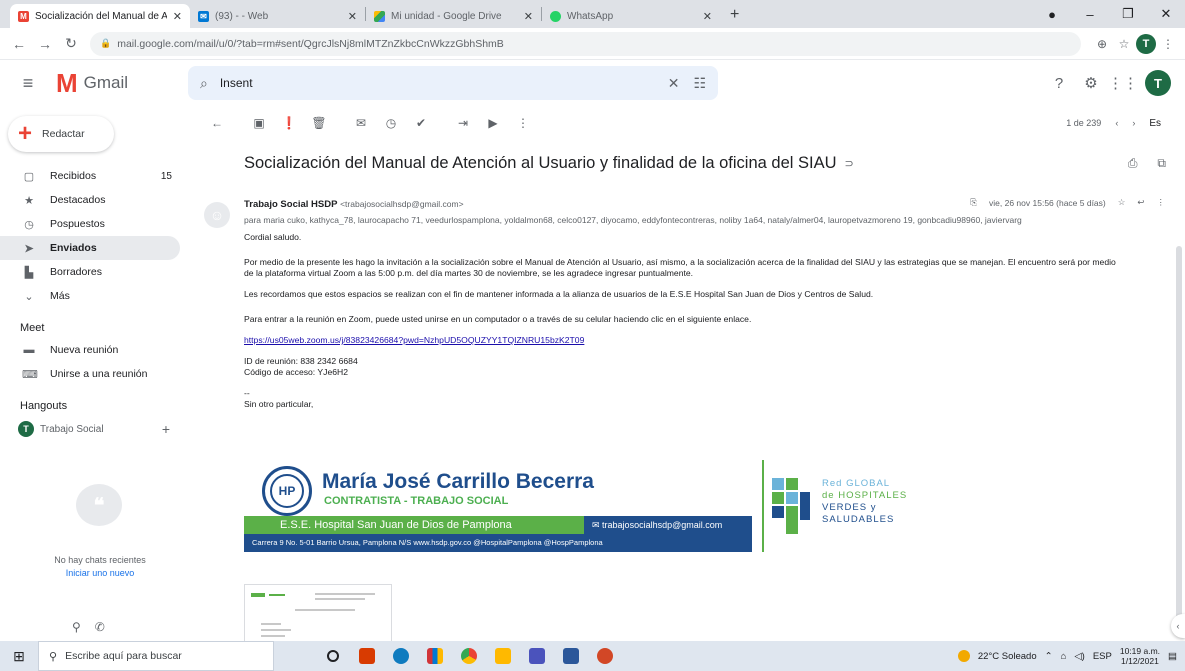 The image size is (1185, 671). What do you see at coordinates (277, 16) in the screenshot?
I see `browser-tab-mail: ✉ (93) - - Web ✕` at bounding box center [277, 16].